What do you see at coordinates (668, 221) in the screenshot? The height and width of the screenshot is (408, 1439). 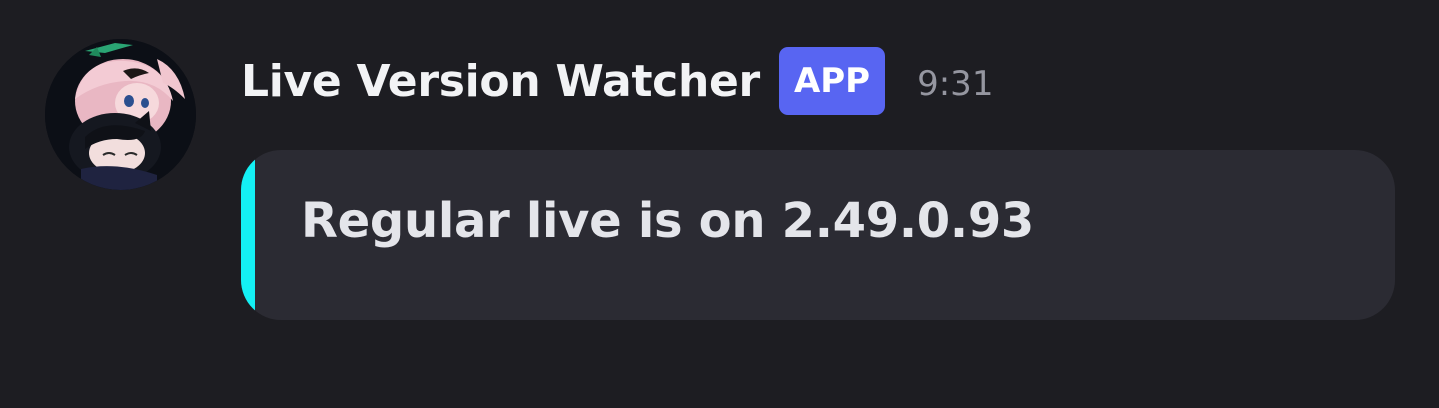 I see `embed-description: Regular live is on 2.49.0.93` at bounding box center [668, 221].